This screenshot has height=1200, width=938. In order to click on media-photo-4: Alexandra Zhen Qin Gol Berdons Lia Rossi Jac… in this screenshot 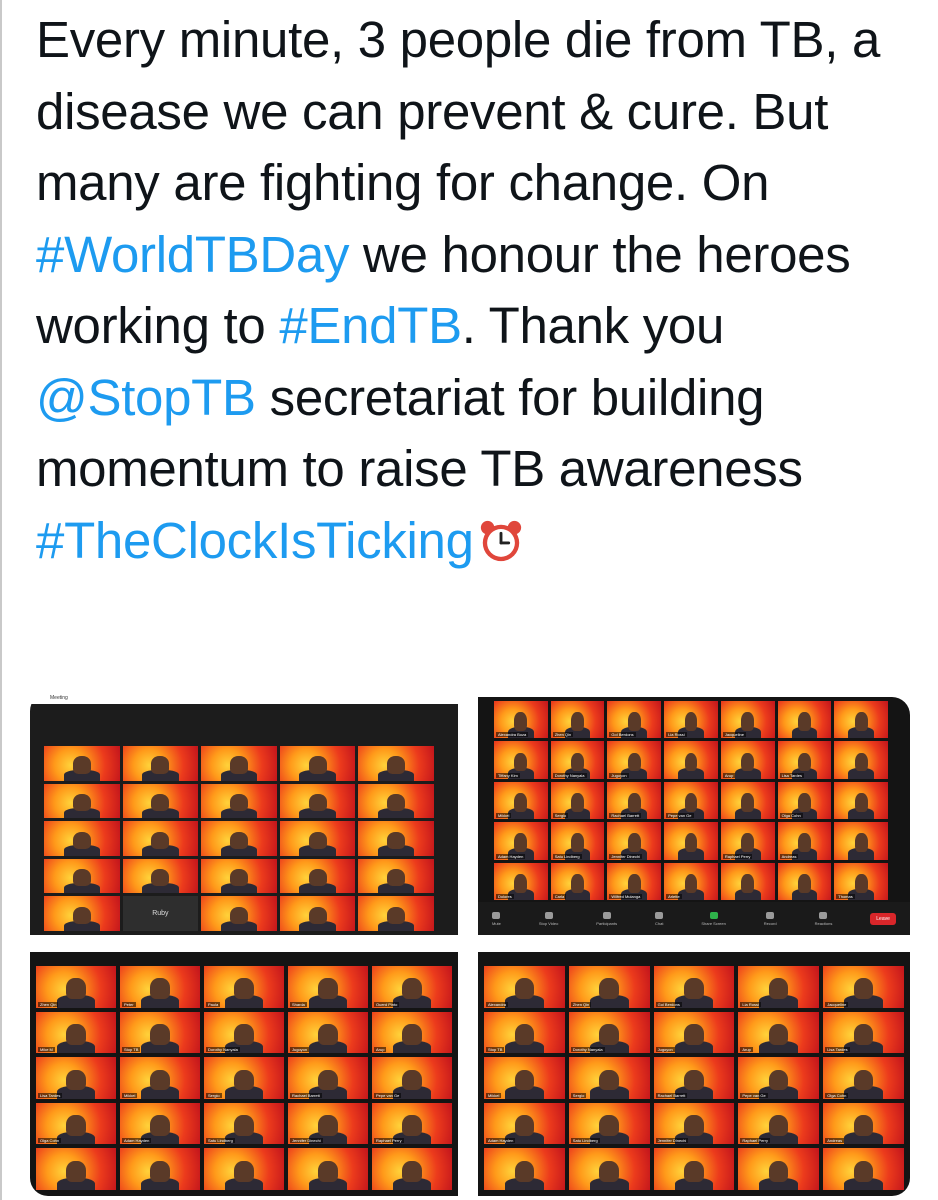, I will do `click(694, 1074)`.